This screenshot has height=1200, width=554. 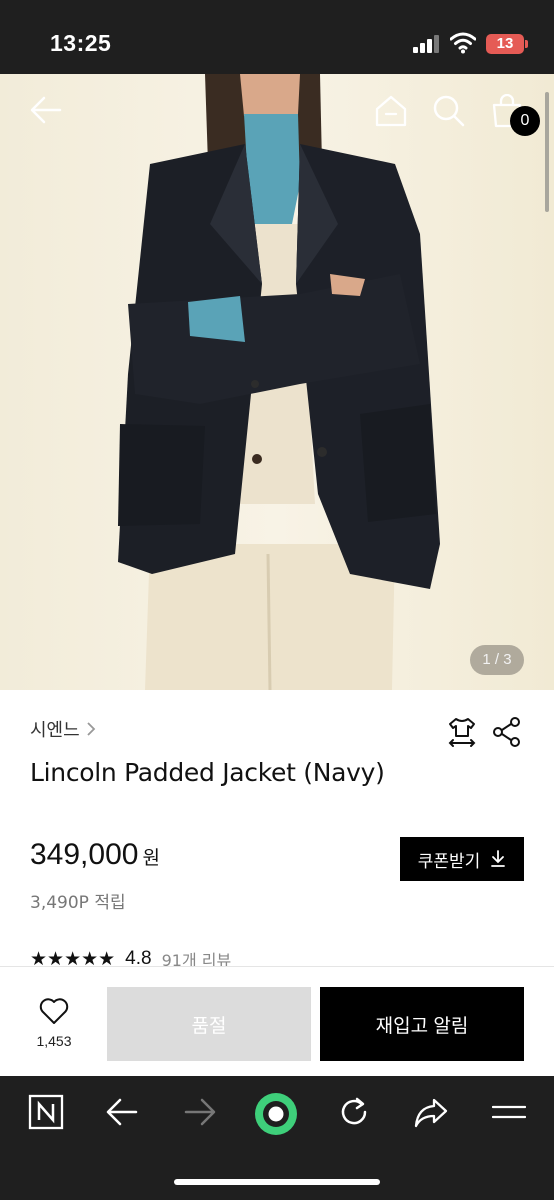 I want to click on wishlist-button: 1,453, so click(x=54, y=1023).